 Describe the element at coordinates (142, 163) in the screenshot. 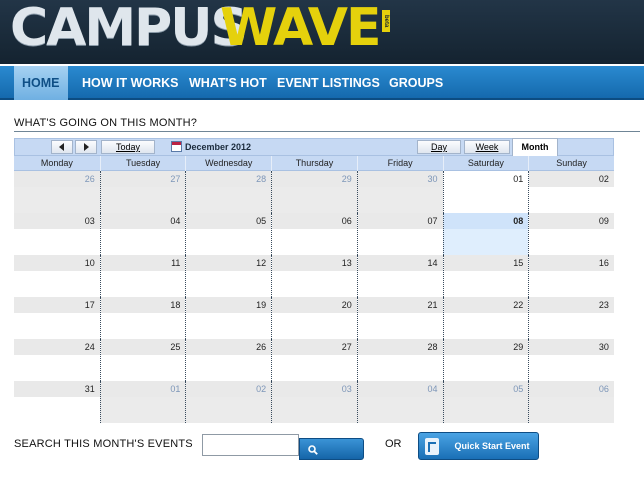

I see `weekday-header: Tuesday` at that location.